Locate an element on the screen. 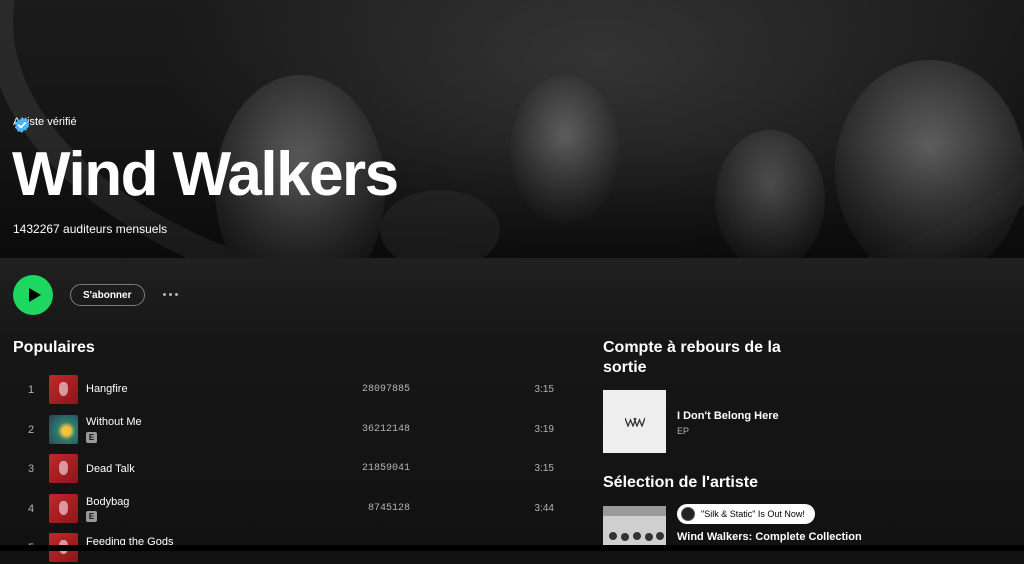  more-options-button is located at coordinates (170, 294).